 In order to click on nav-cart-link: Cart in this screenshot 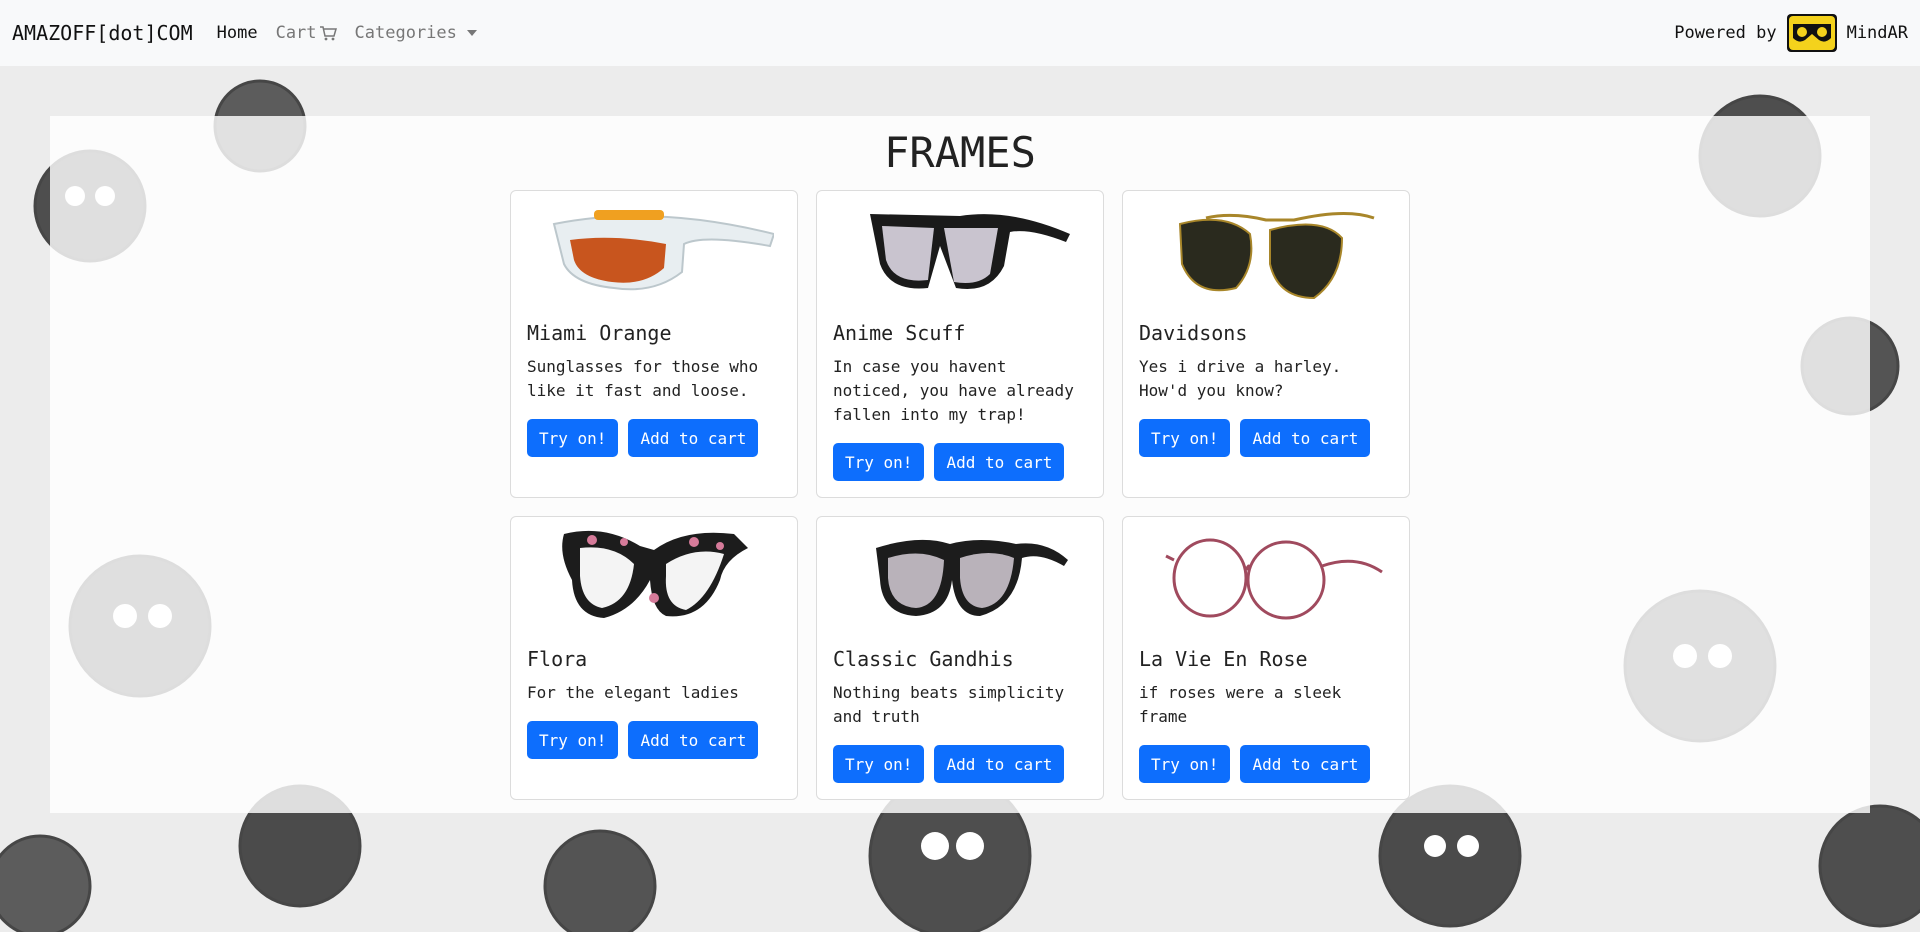, I will do `click(306, 33)`.